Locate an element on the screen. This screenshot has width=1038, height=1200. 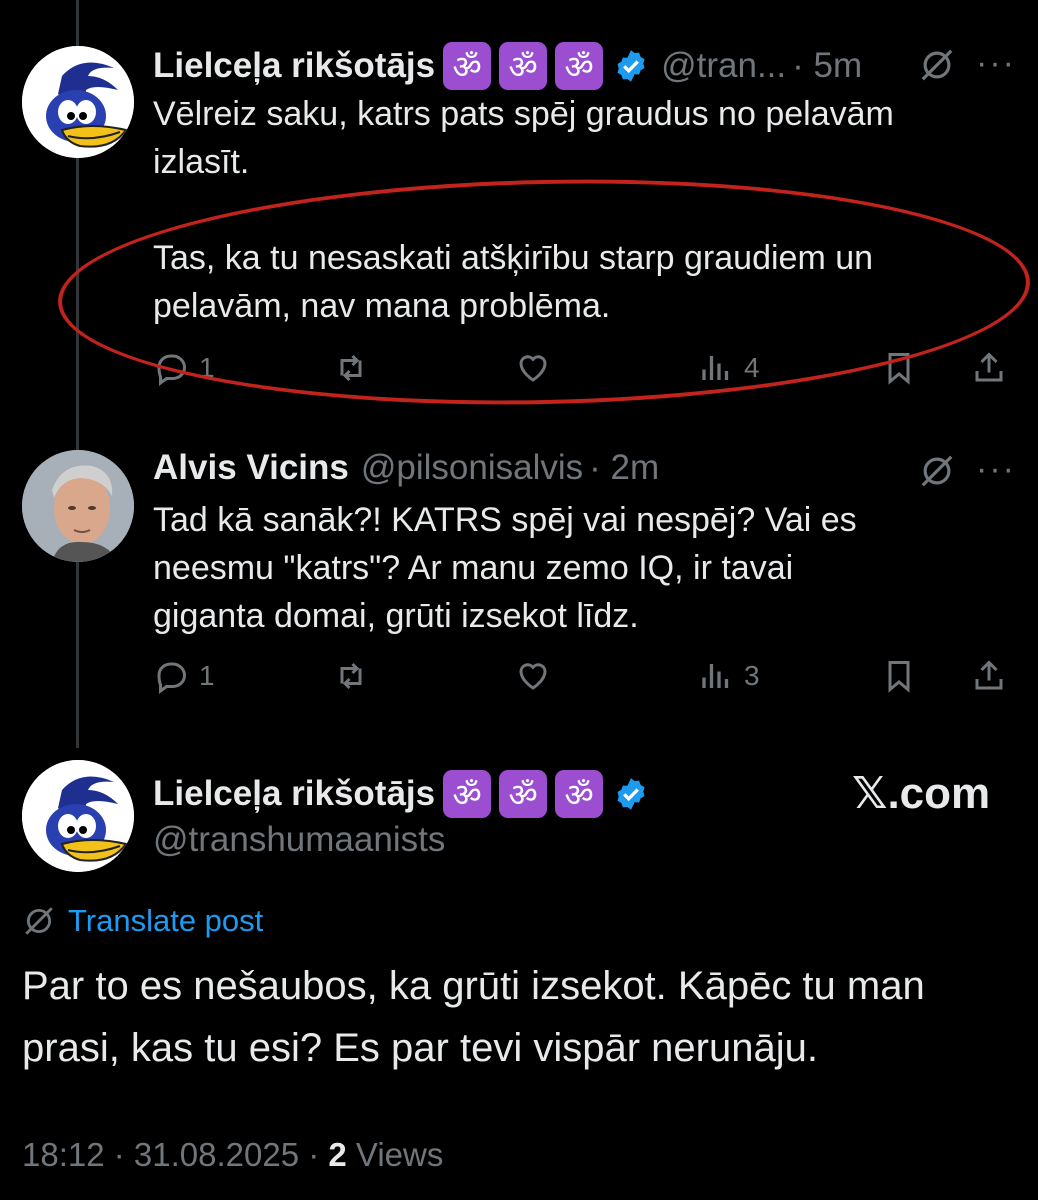
main-author: Lielceļa rikšotājs ॐ ॐ ॐ is located at coordinates (401, 794).